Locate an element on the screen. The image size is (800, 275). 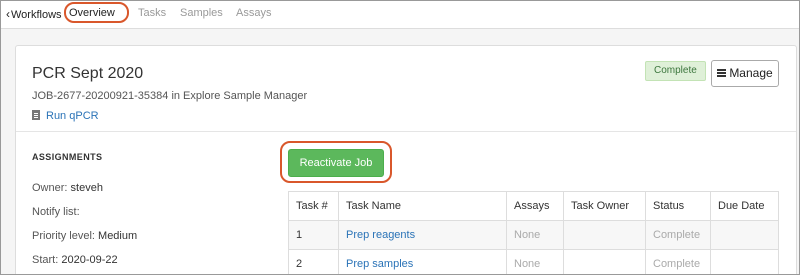
column-header: Due Date is located at coordinates (744, 206).